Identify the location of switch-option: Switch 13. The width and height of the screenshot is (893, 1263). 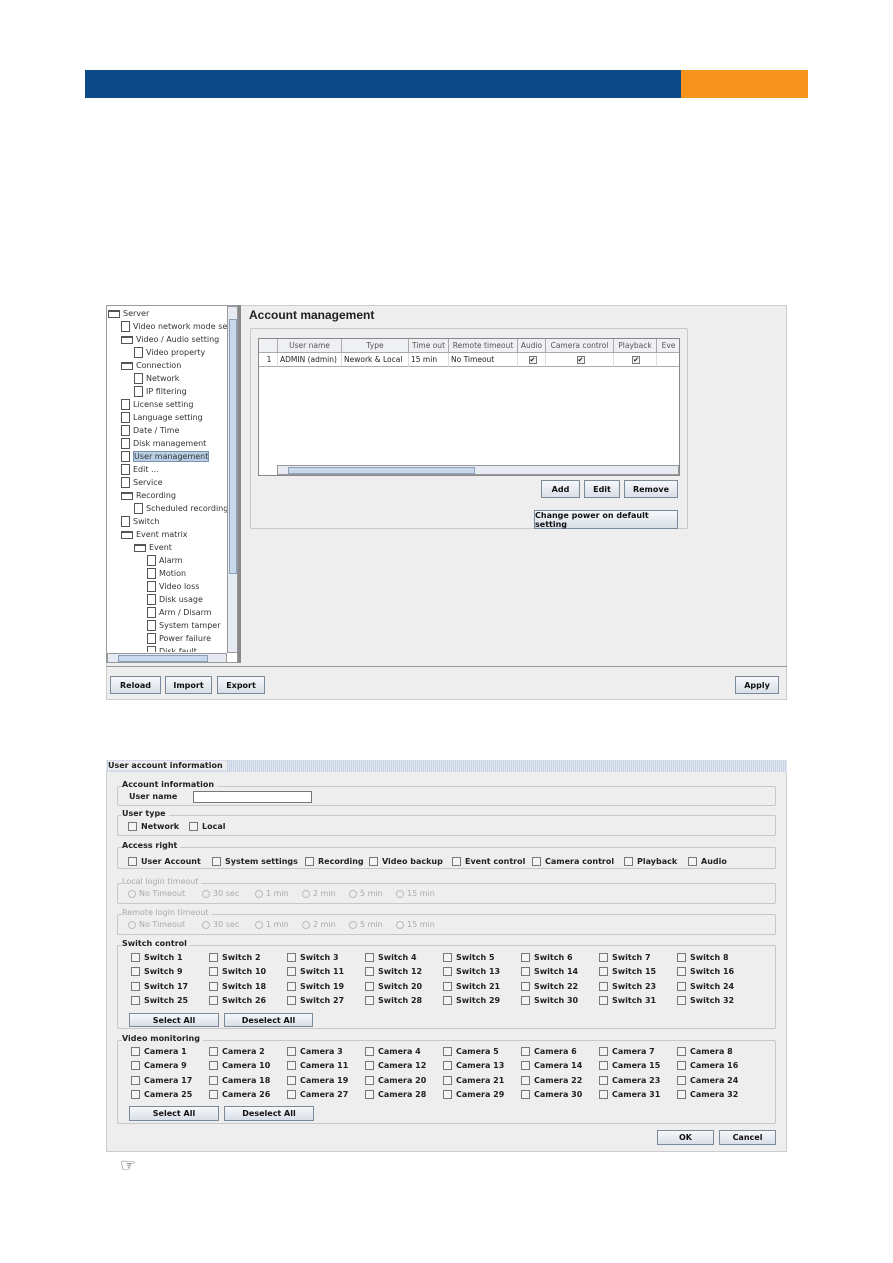
(471, 971).